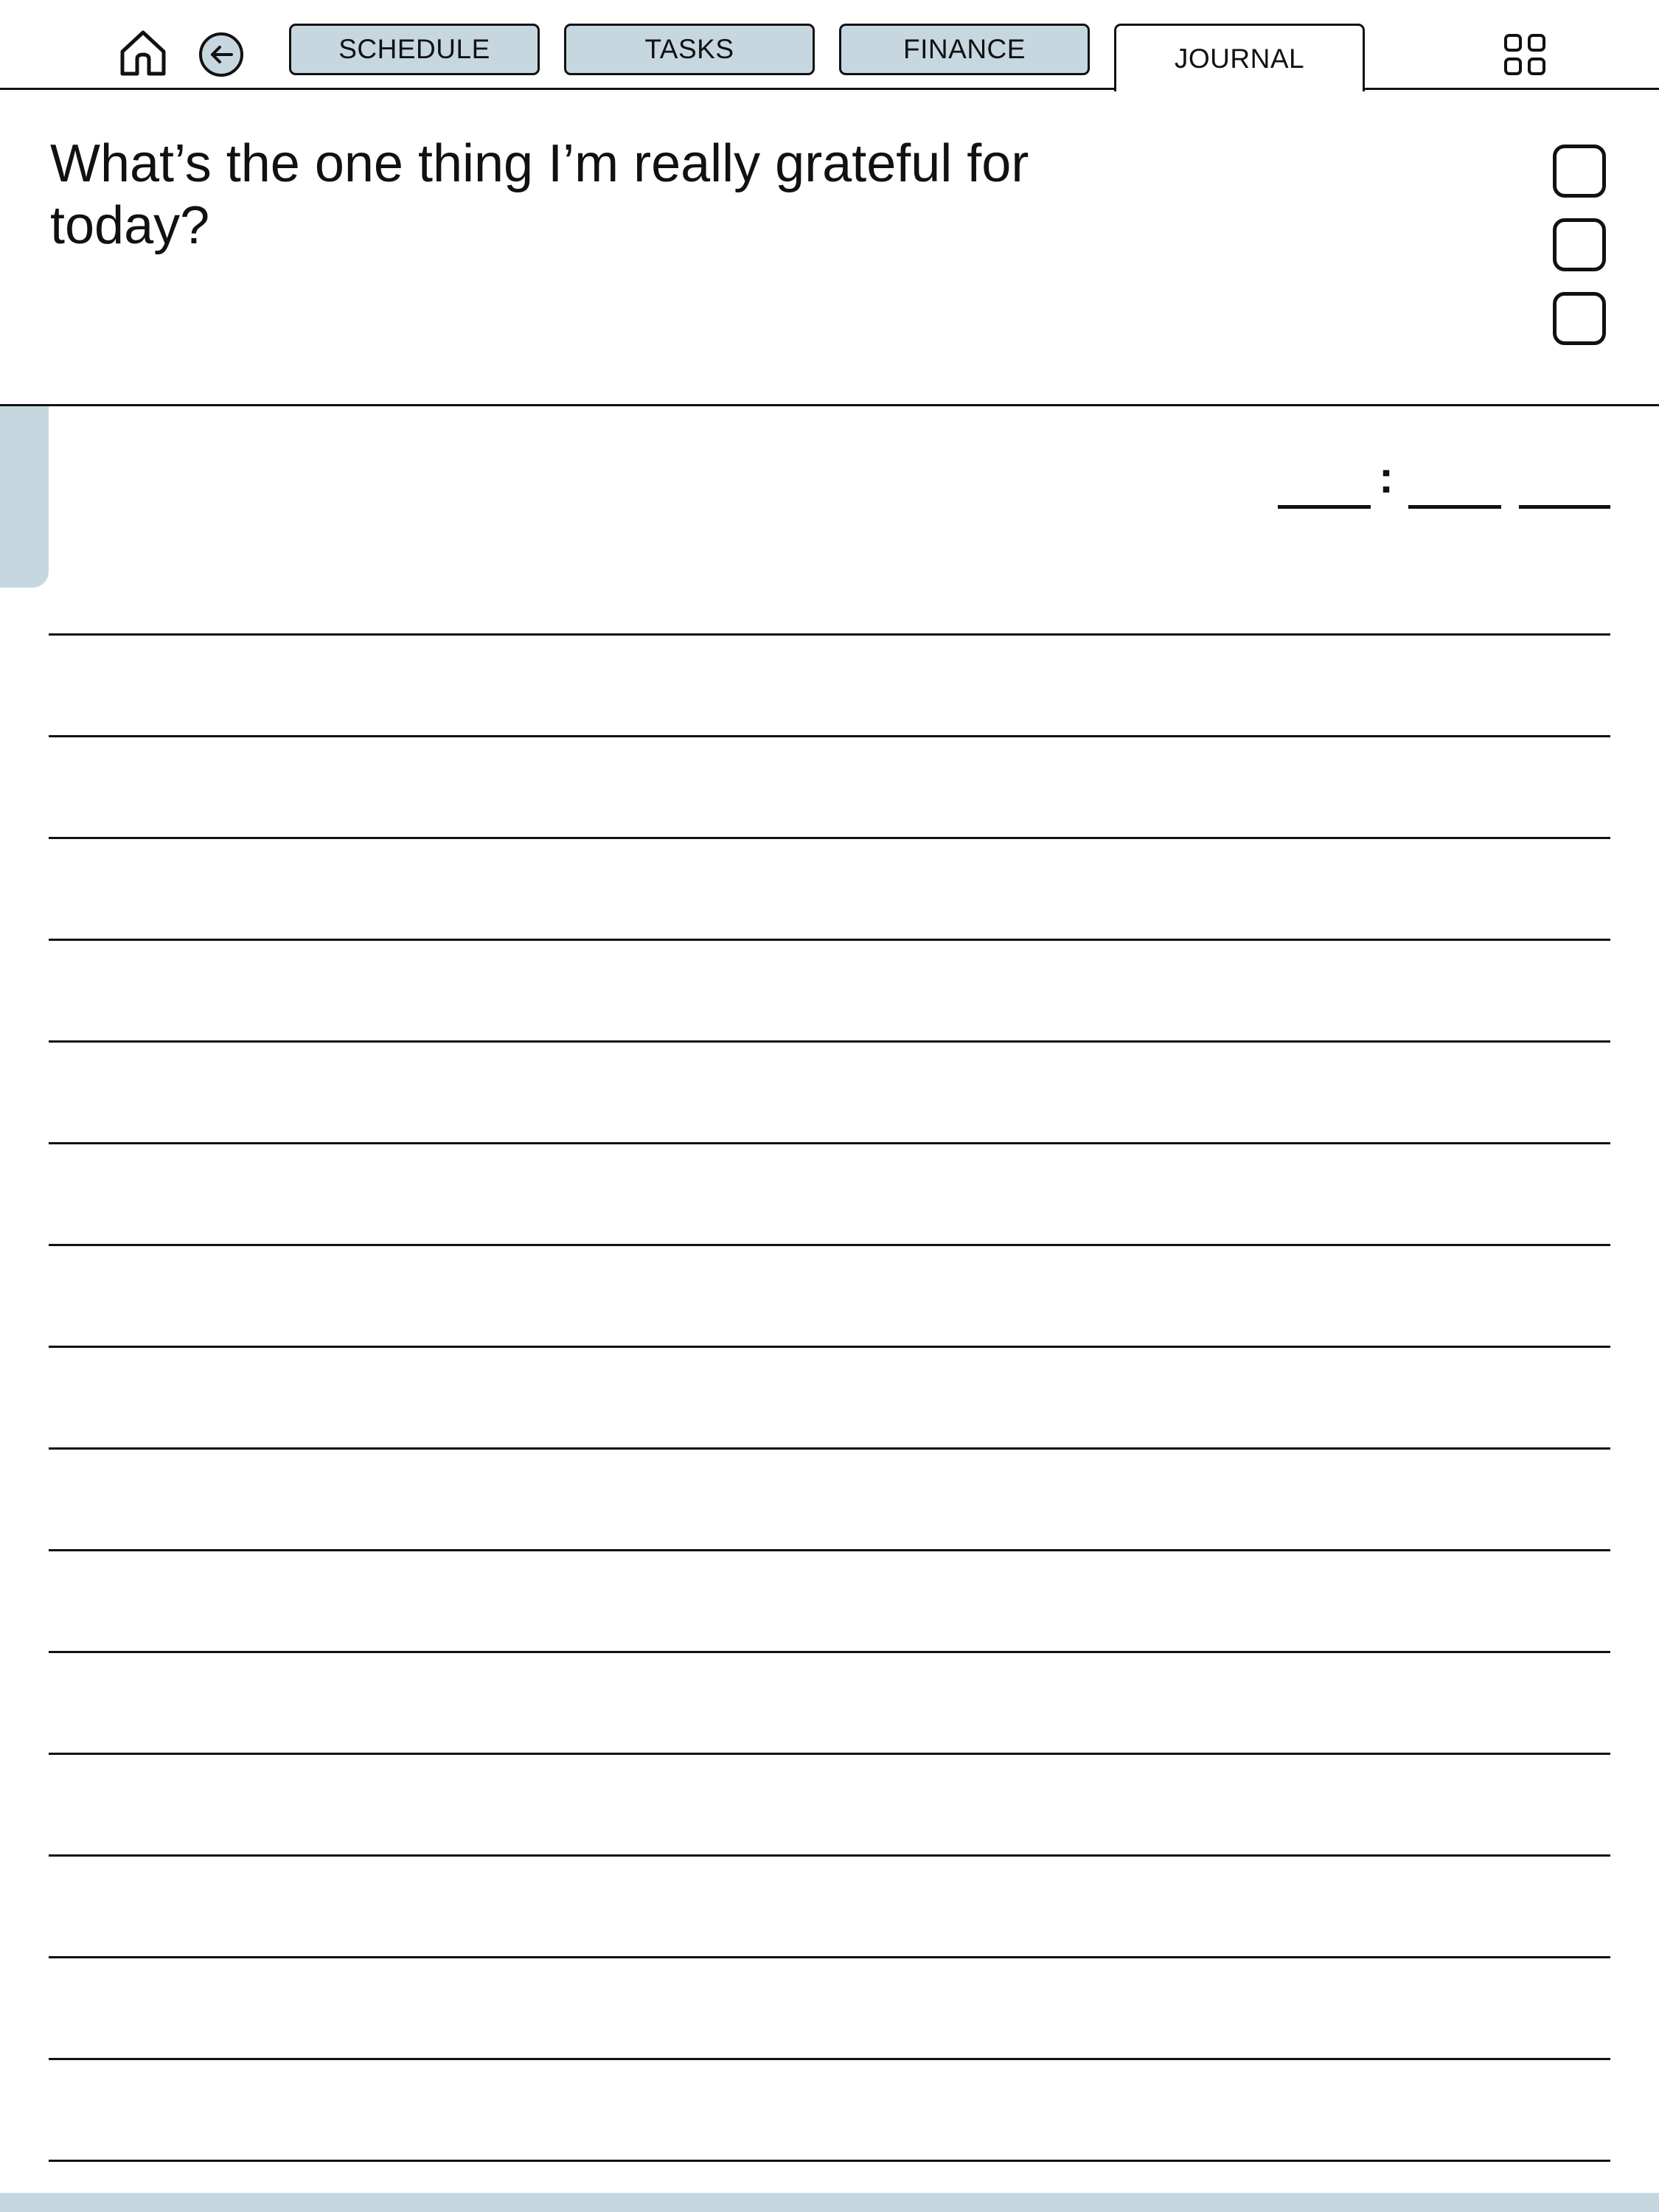 Image resolution: width=1659 pixels, height=2212 pixels. I want to click on bottom-bar, so click(829, 2202).